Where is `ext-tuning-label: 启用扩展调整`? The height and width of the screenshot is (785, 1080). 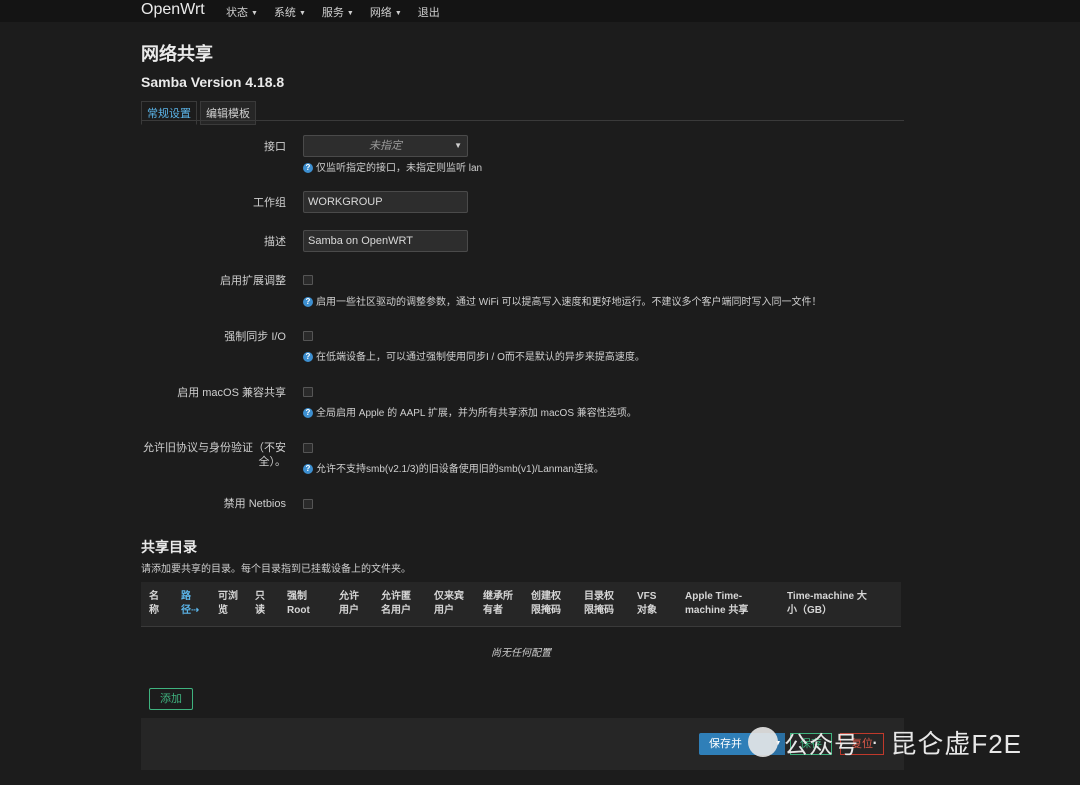 ext-tuning-label: 启用扩展调整 is located at coordinates (253, 281).